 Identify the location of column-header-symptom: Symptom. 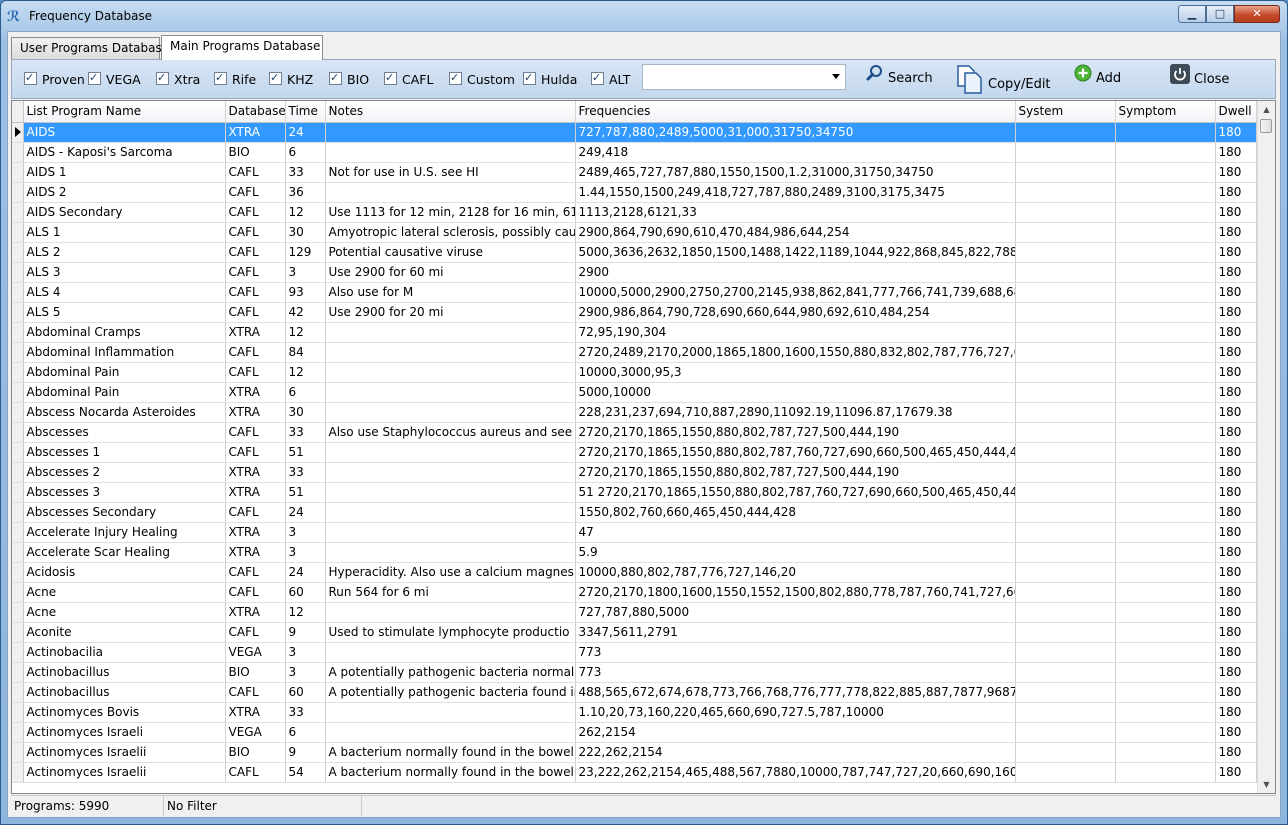
(1165, 112).